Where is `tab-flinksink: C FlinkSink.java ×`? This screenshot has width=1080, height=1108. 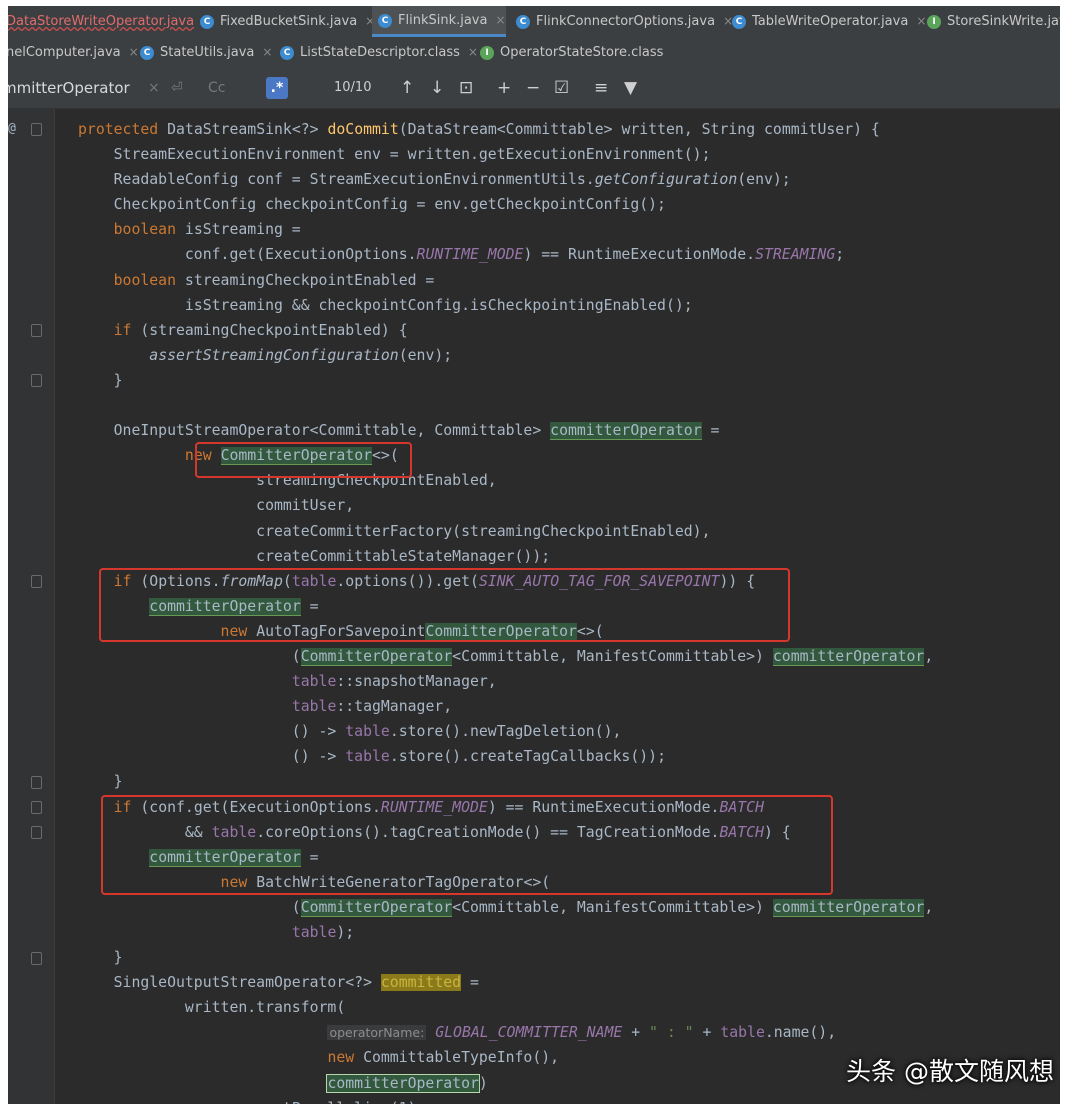 tab-flinksink: C FlinkSink.java × is located at coordinates (439, 21).